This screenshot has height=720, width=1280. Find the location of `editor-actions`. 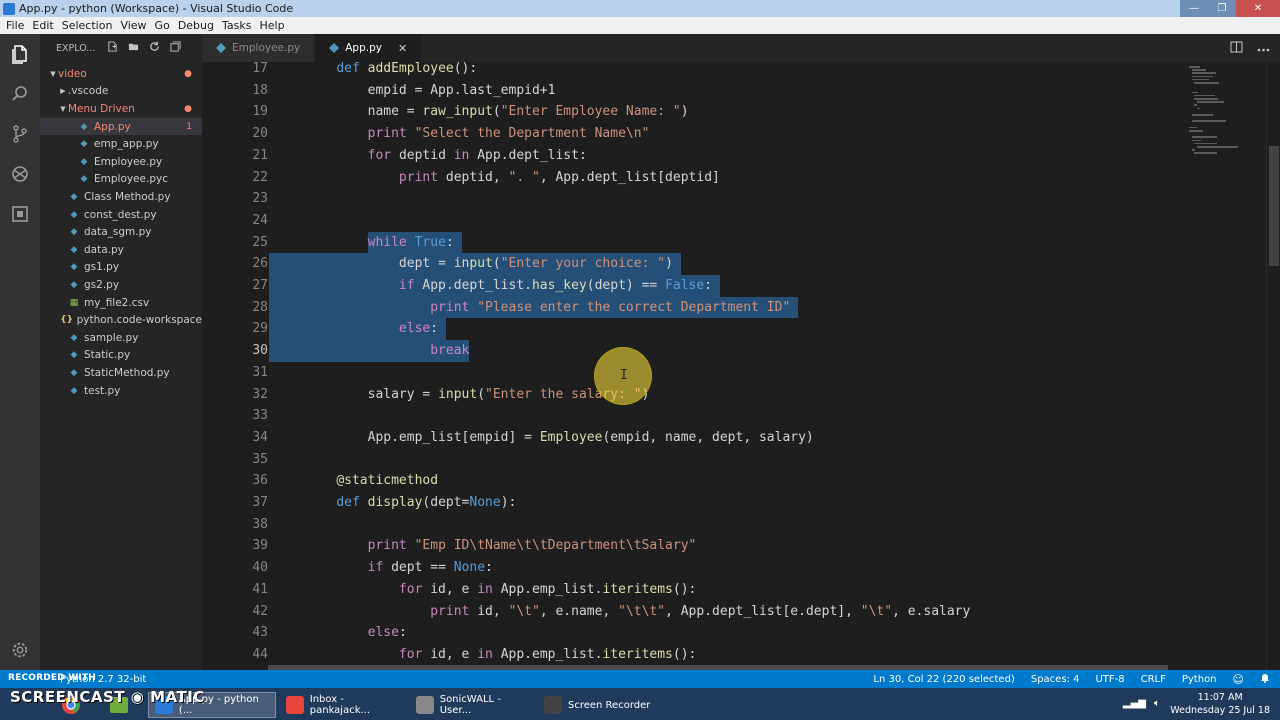

editor-actions is located at coordinates (1255, 48).